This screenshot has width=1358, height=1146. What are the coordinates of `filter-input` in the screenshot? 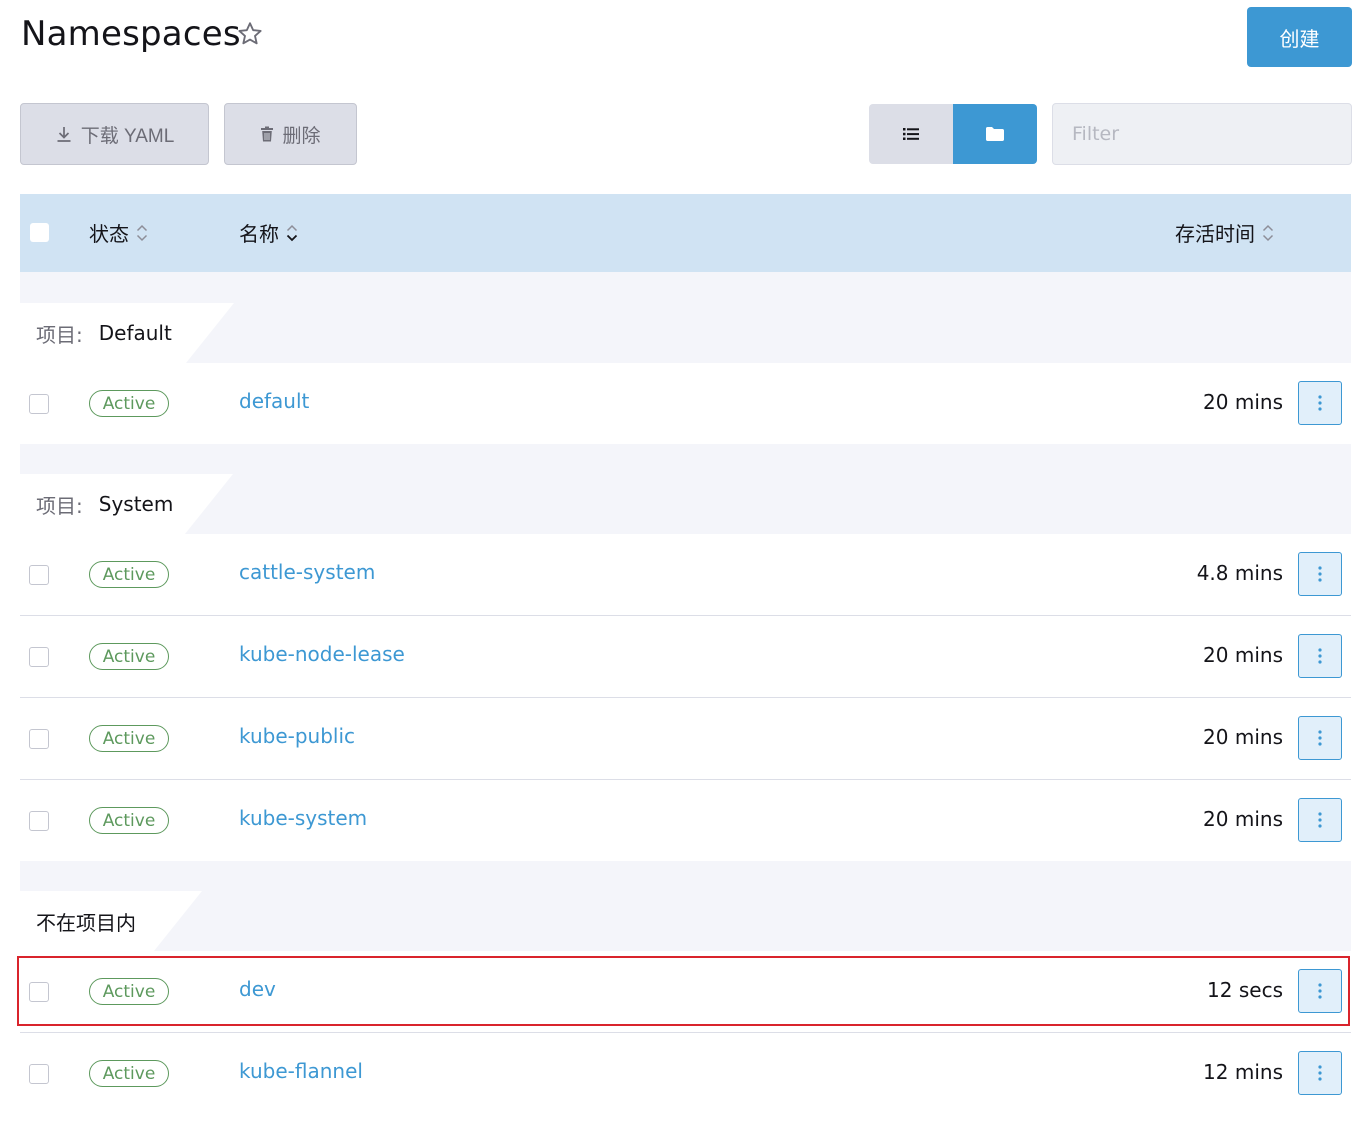 It's located at (1202, 134).